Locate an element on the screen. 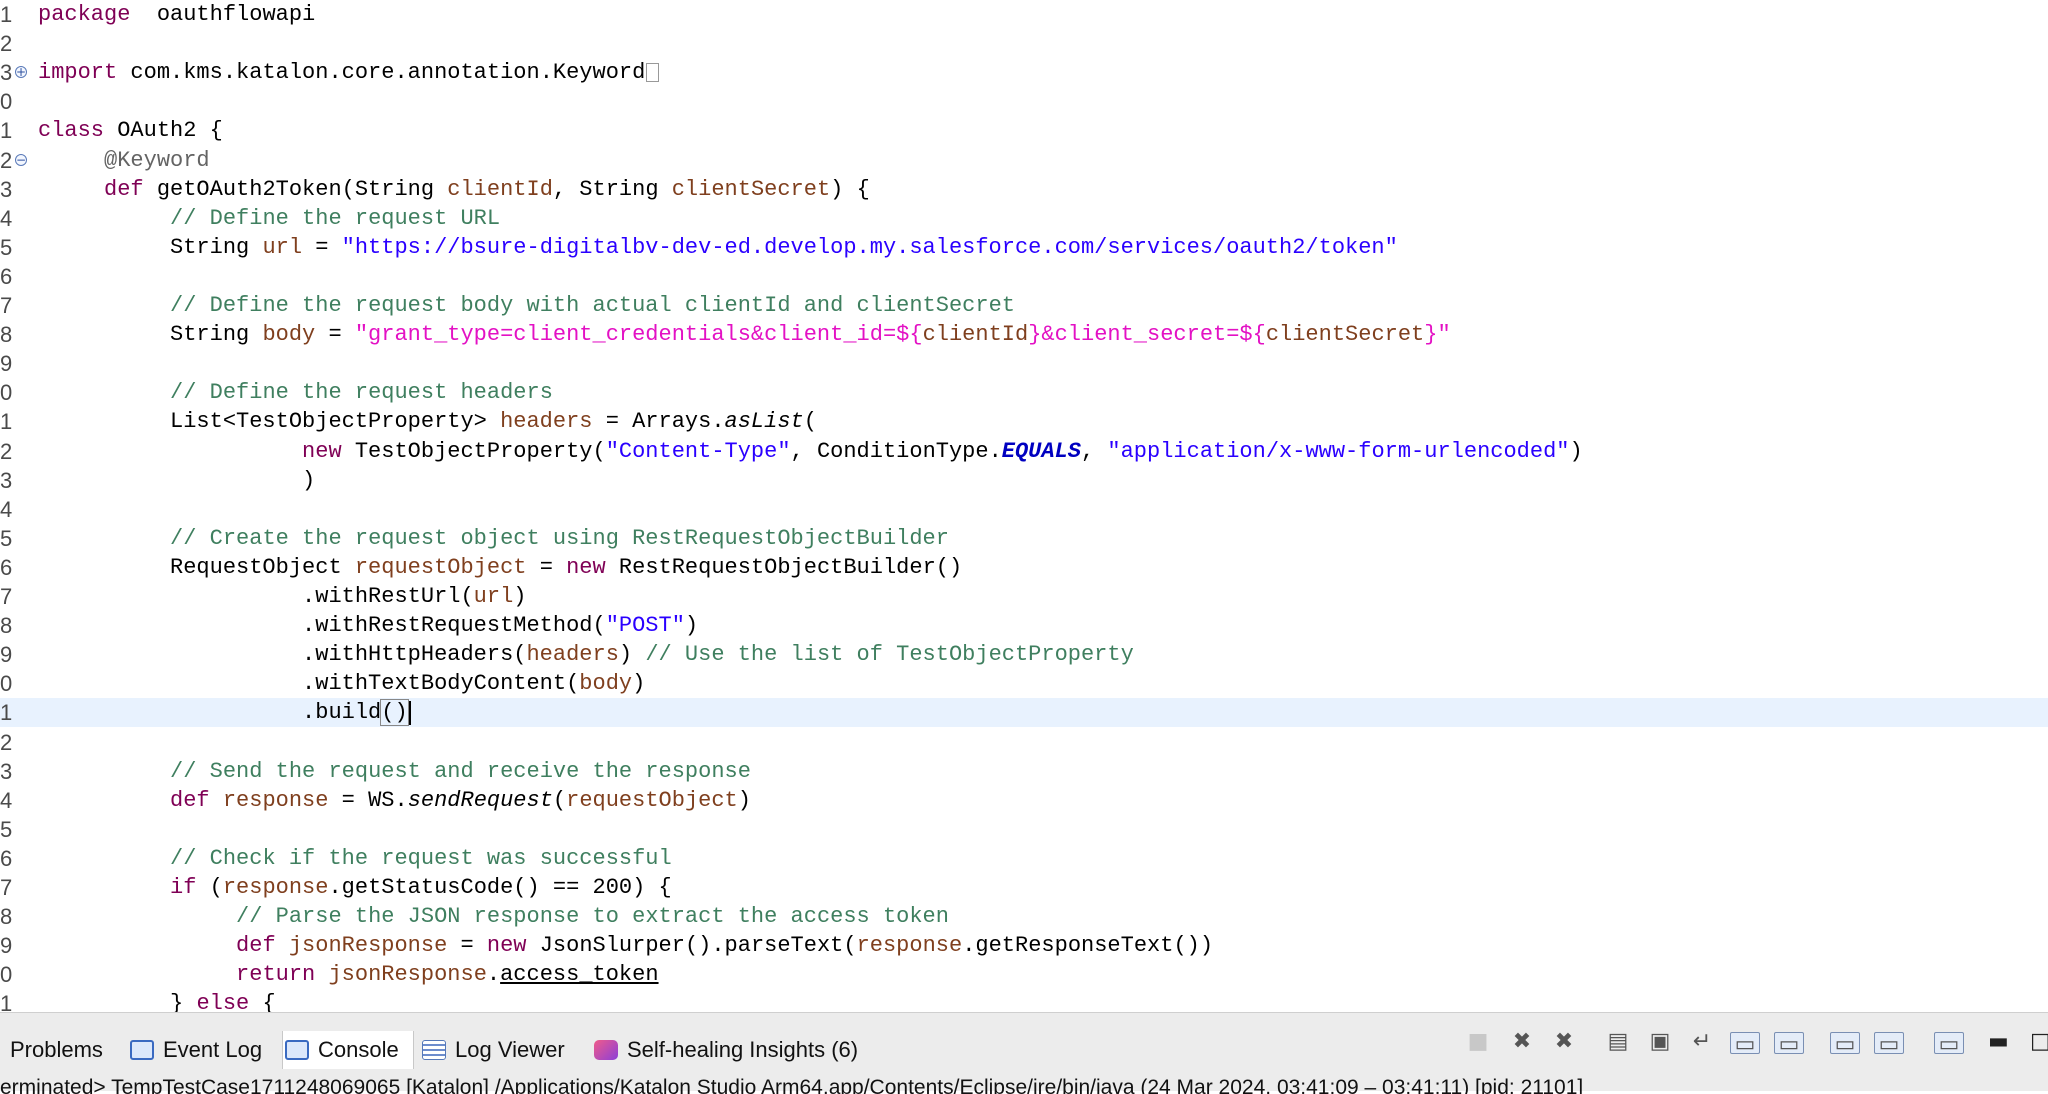  code-token: // Check if the request was successful is located at coordinates (421, 858).